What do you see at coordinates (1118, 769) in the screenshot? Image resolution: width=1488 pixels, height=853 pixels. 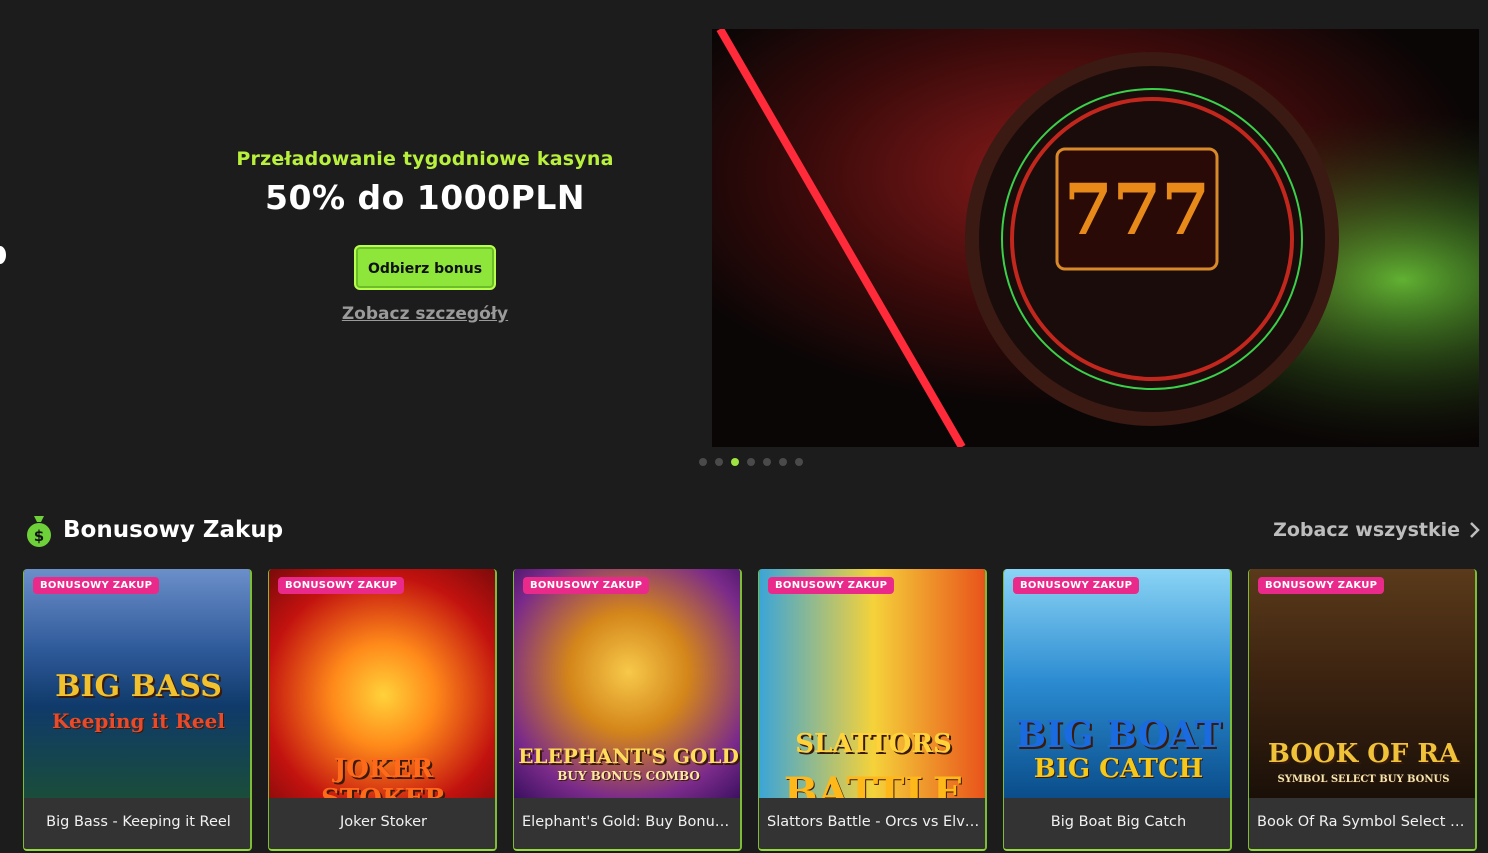 I see `game-logo-subtitle: BIG CATCH` at bounding box center [1118, 769].